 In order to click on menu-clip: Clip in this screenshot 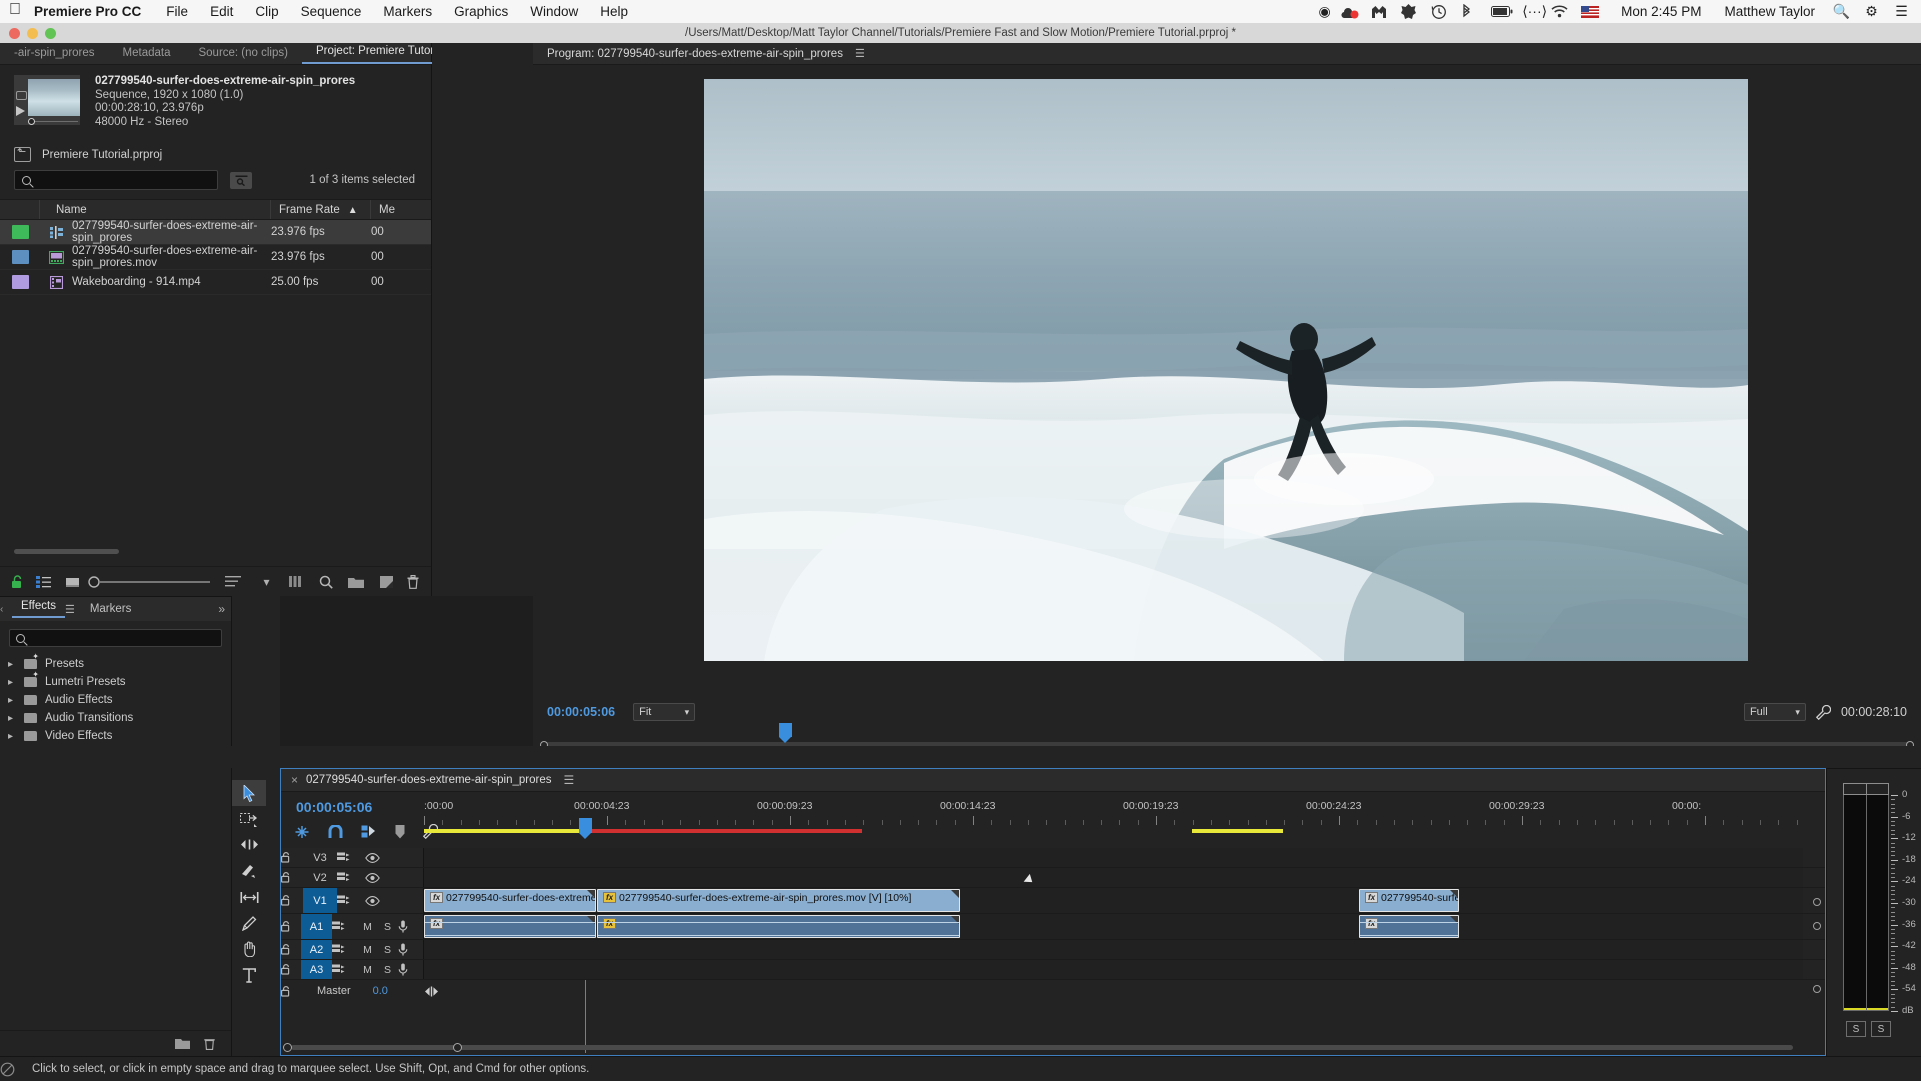, I will do `click(266, 11)`.